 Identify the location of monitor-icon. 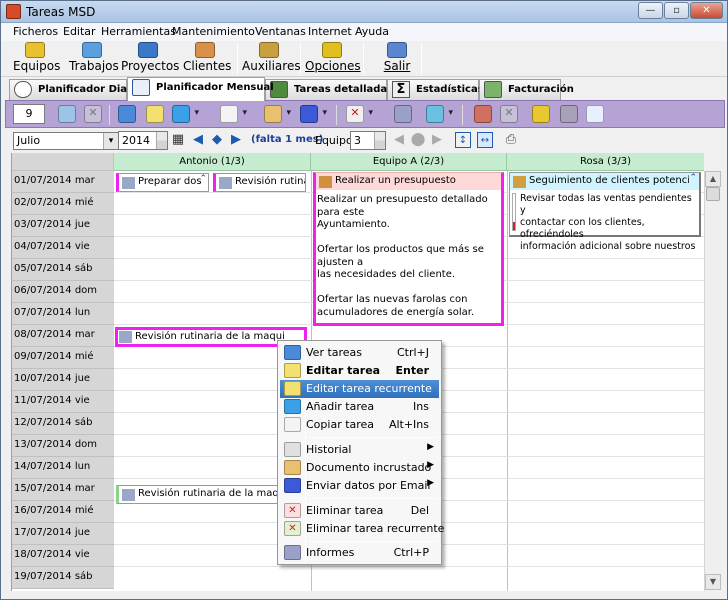
(127, 114).